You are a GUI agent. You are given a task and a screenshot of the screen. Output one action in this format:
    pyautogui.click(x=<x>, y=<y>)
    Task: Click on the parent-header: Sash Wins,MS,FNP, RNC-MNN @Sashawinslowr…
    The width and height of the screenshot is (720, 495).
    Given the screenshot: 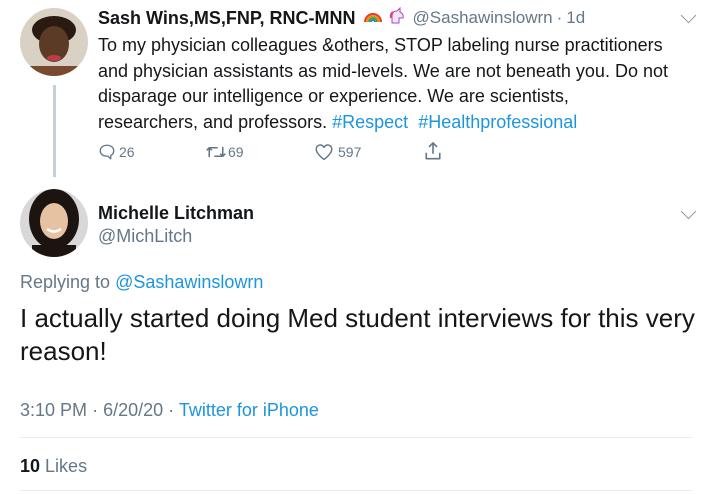 What is the action you would take?
    pyautogui.click(x=341, y=18)
    